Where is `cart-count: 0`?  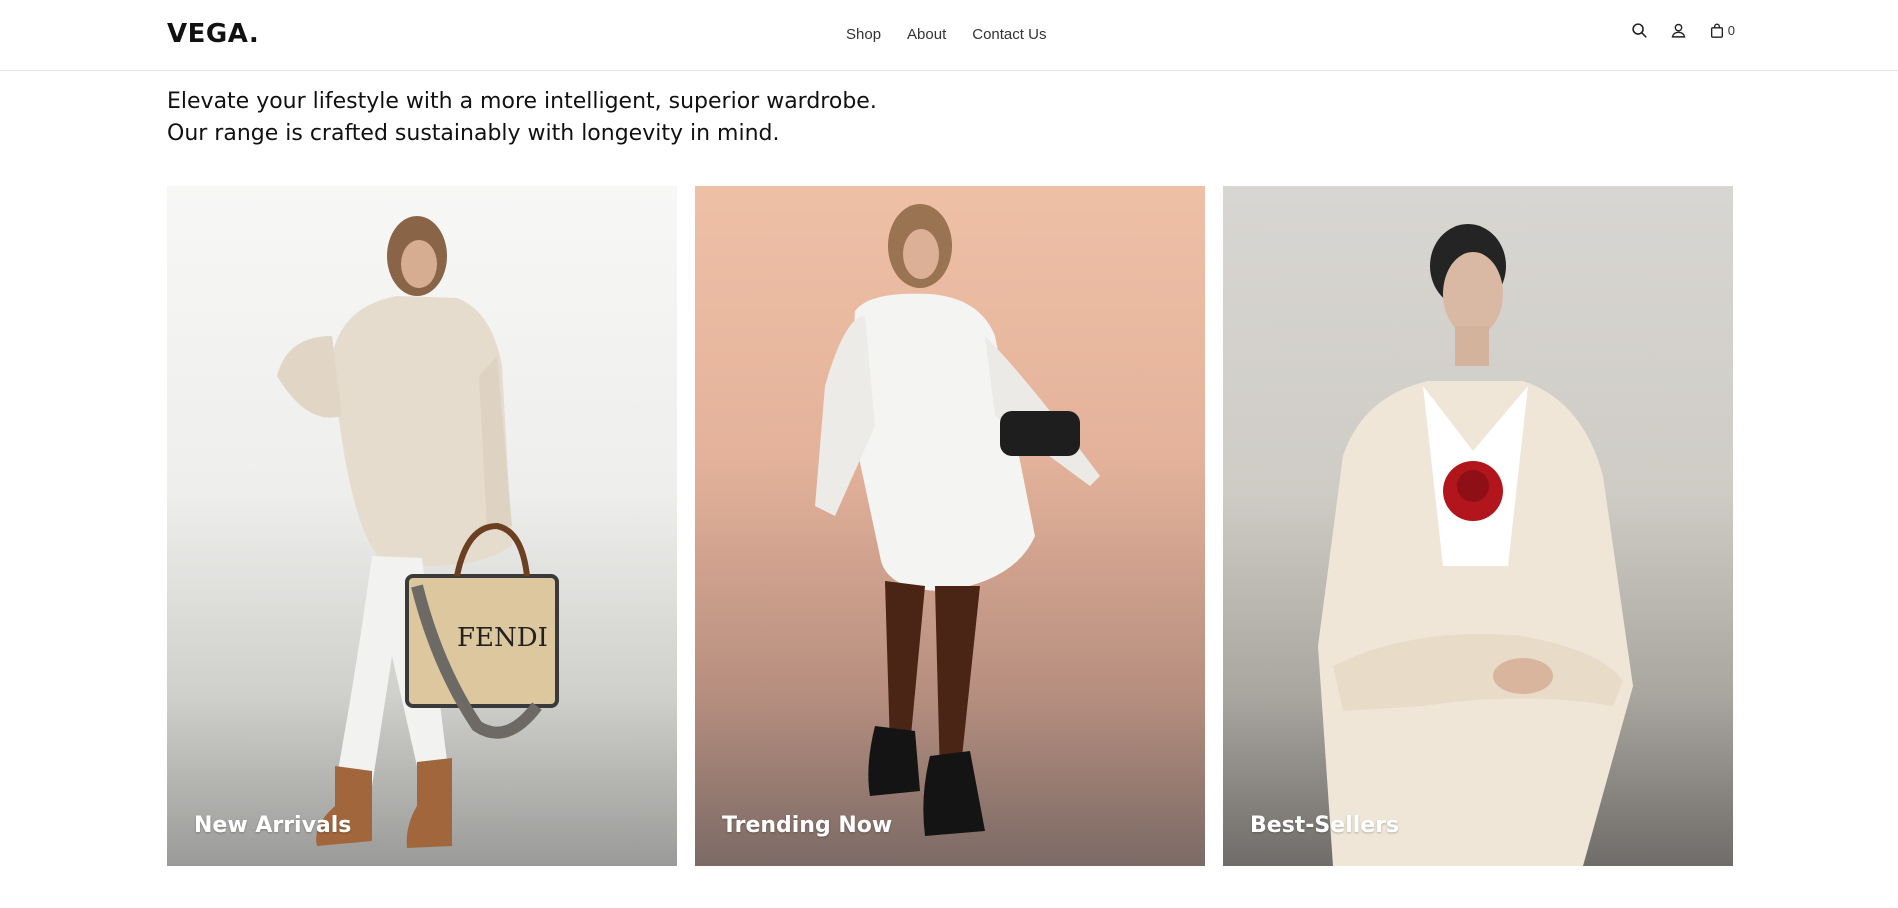
cart-count: 0 is located at coordinates (1731, 30).